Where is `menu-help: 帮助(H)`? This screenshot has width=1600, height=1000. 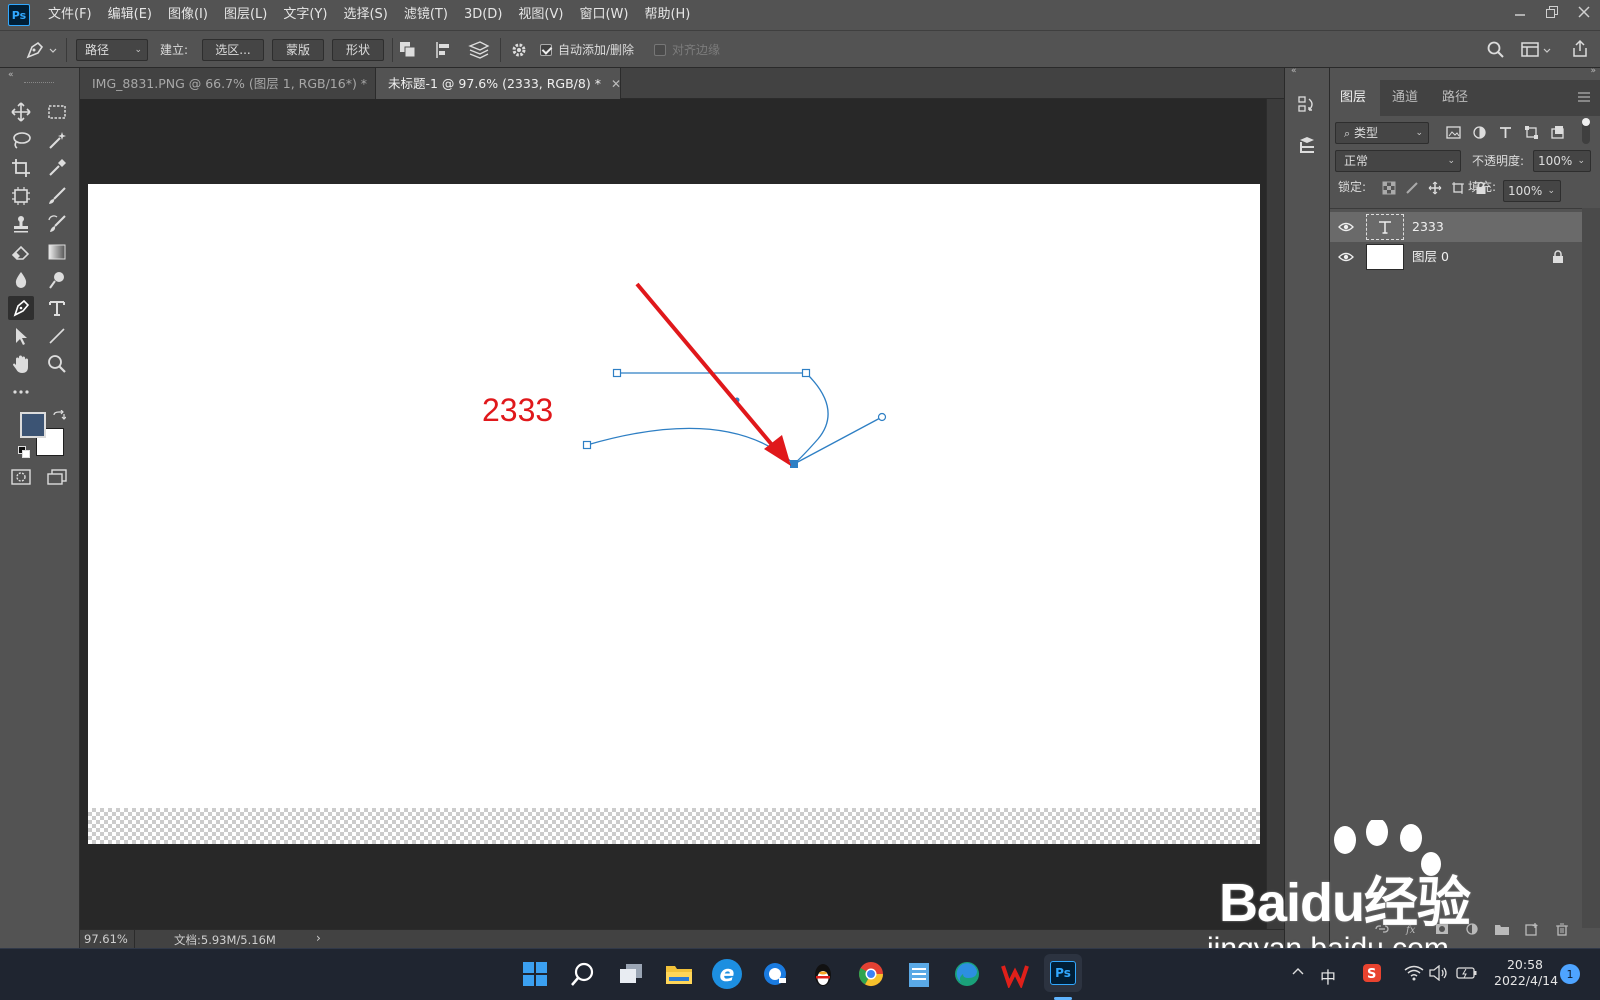
menu-help: 帮助(H) is located at coordinates (667, 15).